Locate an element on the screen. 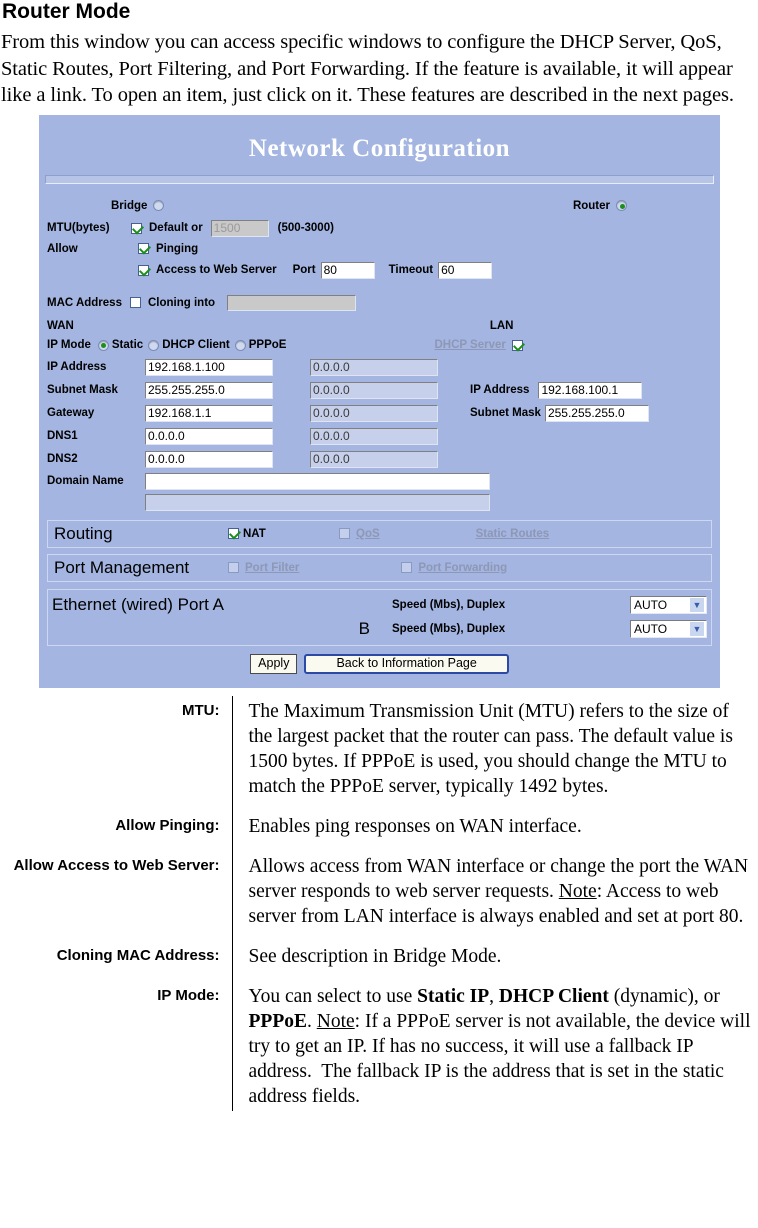 The height and width of the screenshot is (1228, 758). router-label: Router is located at coordinates (591, 205).